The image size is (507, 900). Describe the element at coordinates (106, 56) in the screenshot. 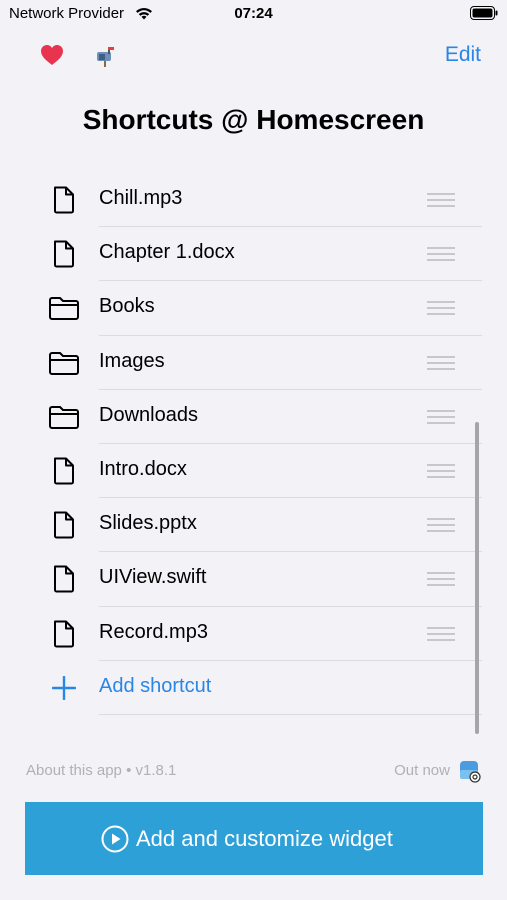

I see `mailbox-icon` at that location.